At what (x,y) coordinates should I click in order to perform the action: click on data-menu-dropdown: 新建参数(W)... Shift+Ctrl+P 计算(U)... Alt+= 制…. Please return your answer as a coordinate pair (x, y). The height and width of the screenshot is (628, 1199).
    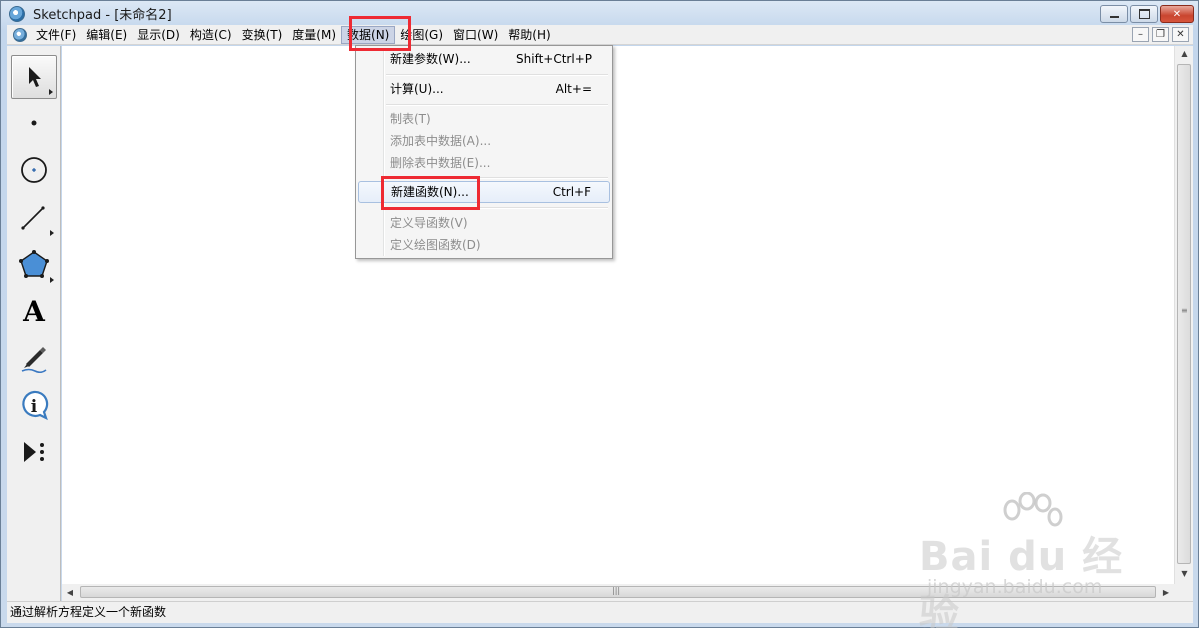
    Looking at the image, I should click on (484, 152).